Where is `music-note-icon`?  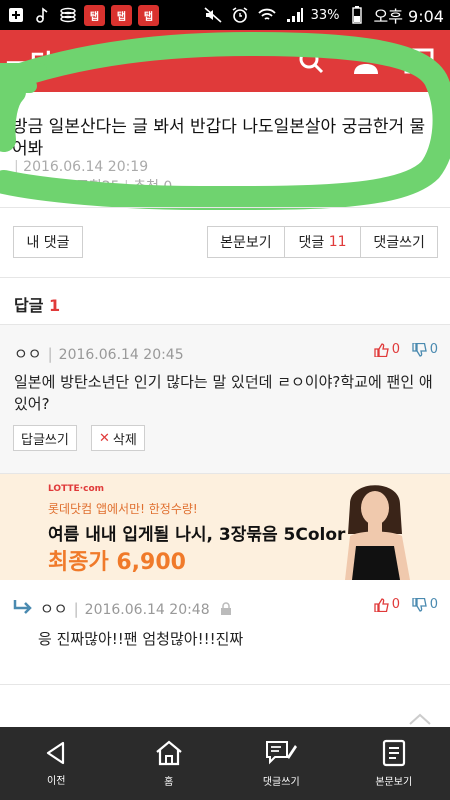
music-note-icon is located at coordinates (42, 15).